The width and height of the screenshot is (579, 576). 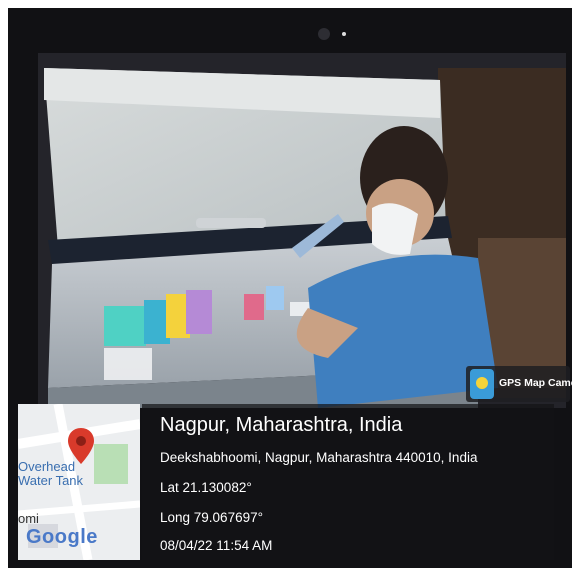 What do you see at coordinates (125, 326) in the screenshot?
I see `tube-rack-teal` at bounding box center [125, 326].